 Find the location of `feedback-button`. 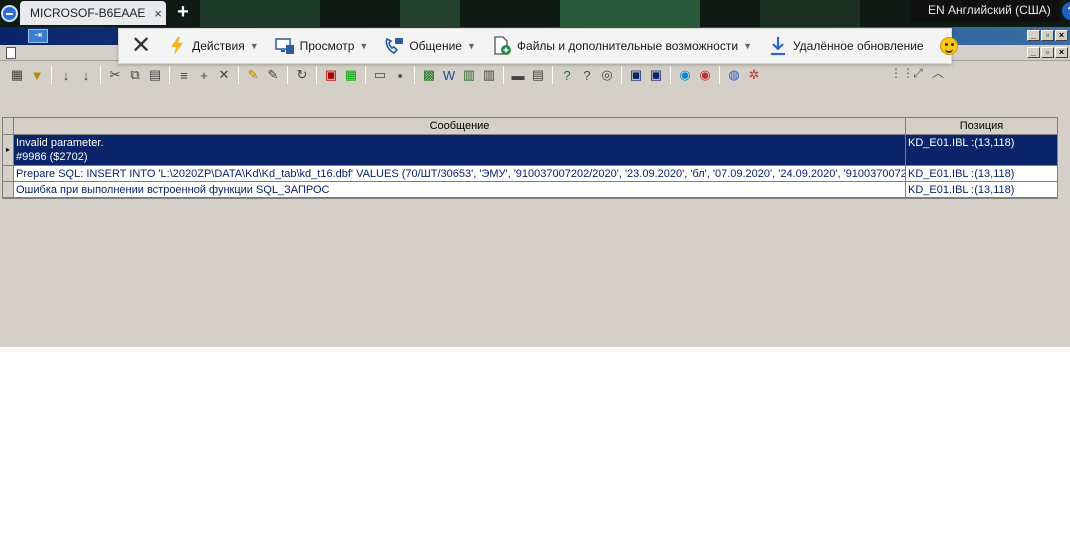

feedback-button is located at coordinates (949, 46).